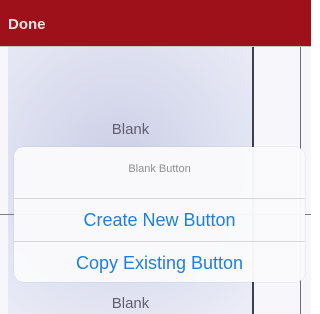  Describe the element at coordinates (159, 220) in the screenshot. I see `create-new-button-action: Create New Button` at that location.